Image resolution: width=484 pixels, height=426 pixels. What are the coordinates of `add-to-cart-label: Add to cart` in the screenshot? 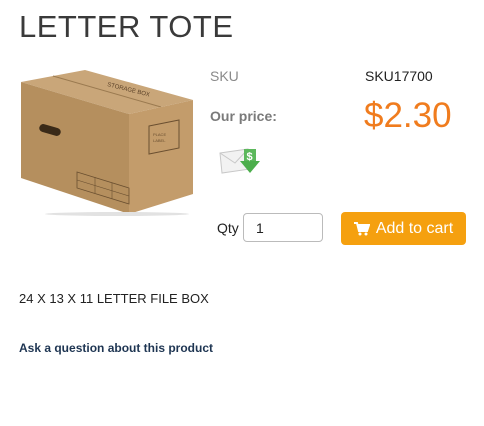 It's located at (414, 228).